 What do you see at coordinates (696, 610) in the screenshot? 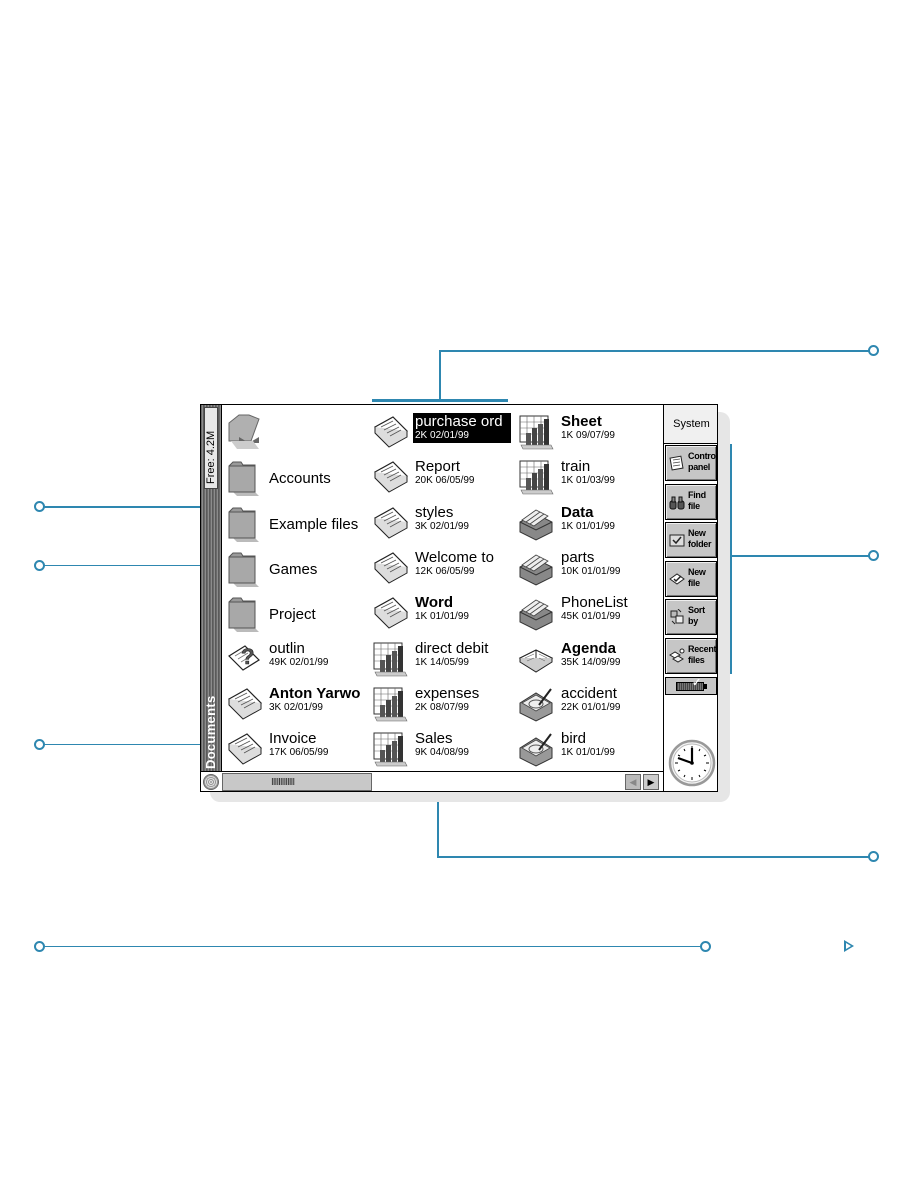
I see `label-line-1: Sort` at bounding box center [696, 610].